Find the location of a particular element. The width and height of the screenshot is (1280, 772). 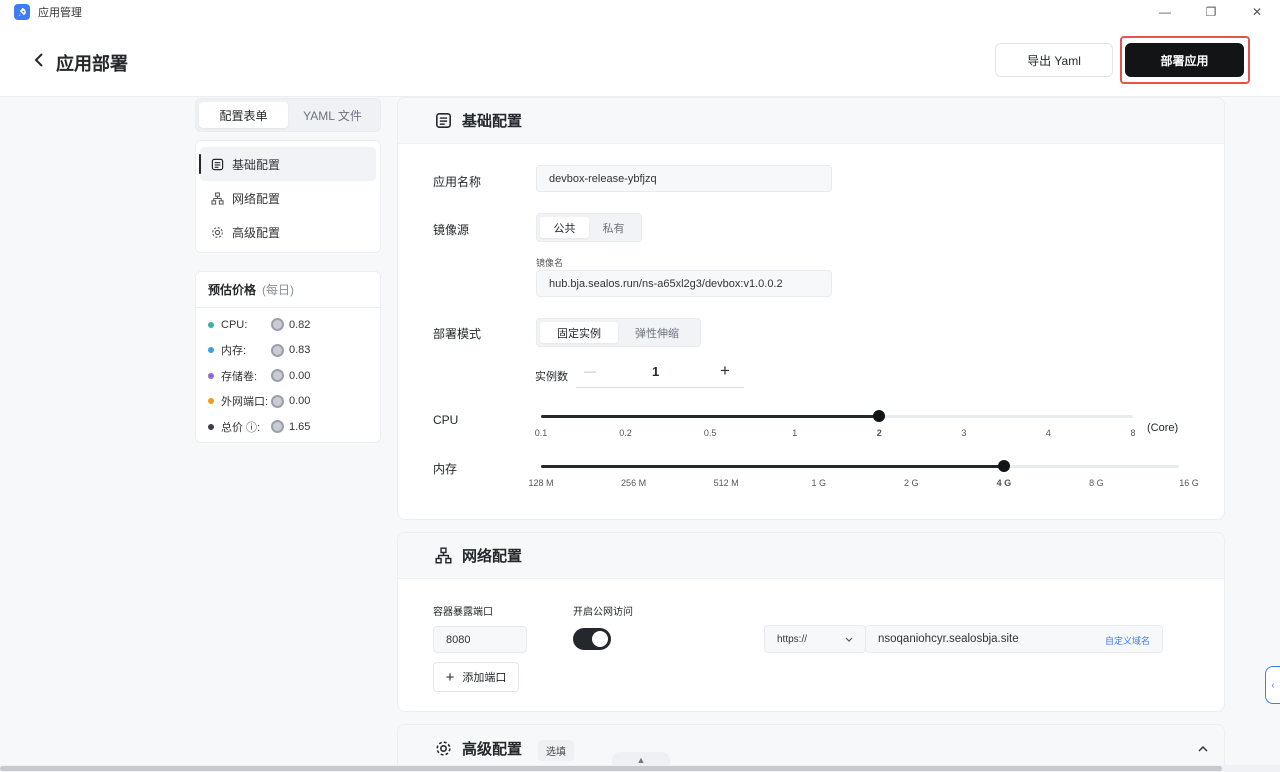

close-icon: ✕ is located at coordinates (1257, 12).